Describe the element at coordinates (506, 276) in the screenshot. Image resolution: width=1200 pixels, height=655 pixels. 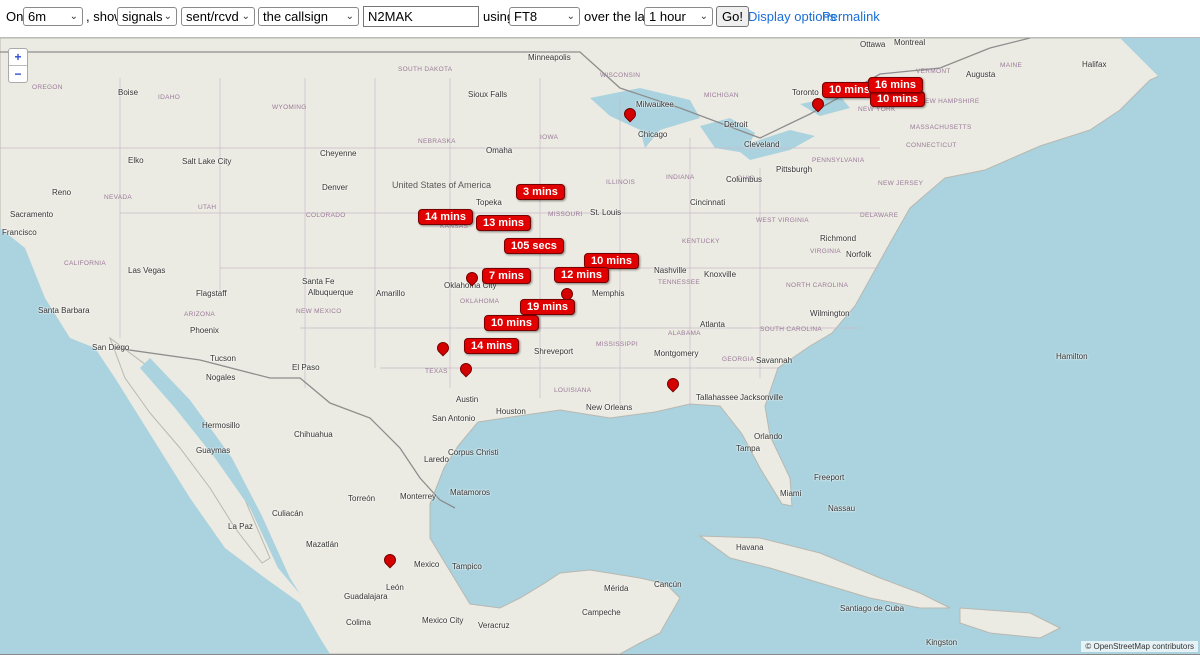
I see `spot-label: 7 mins` at that location.